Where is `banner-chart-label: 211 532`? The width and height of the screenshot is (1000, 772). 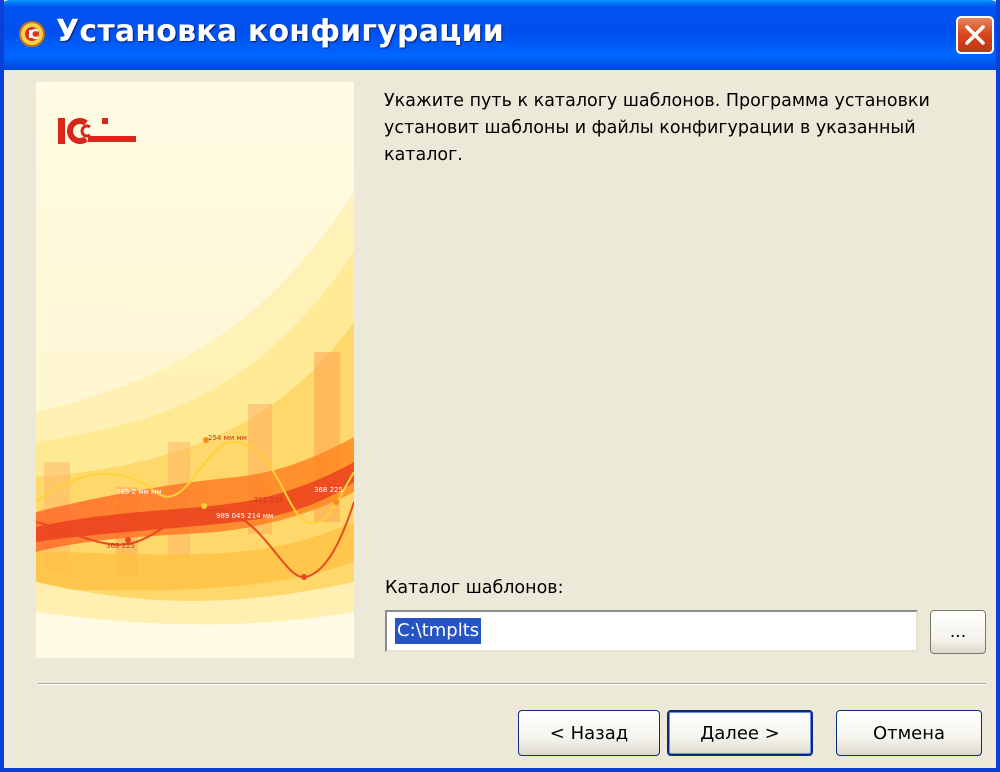 banner-chart-label: 211 532 is located at coordinates (268, 500).